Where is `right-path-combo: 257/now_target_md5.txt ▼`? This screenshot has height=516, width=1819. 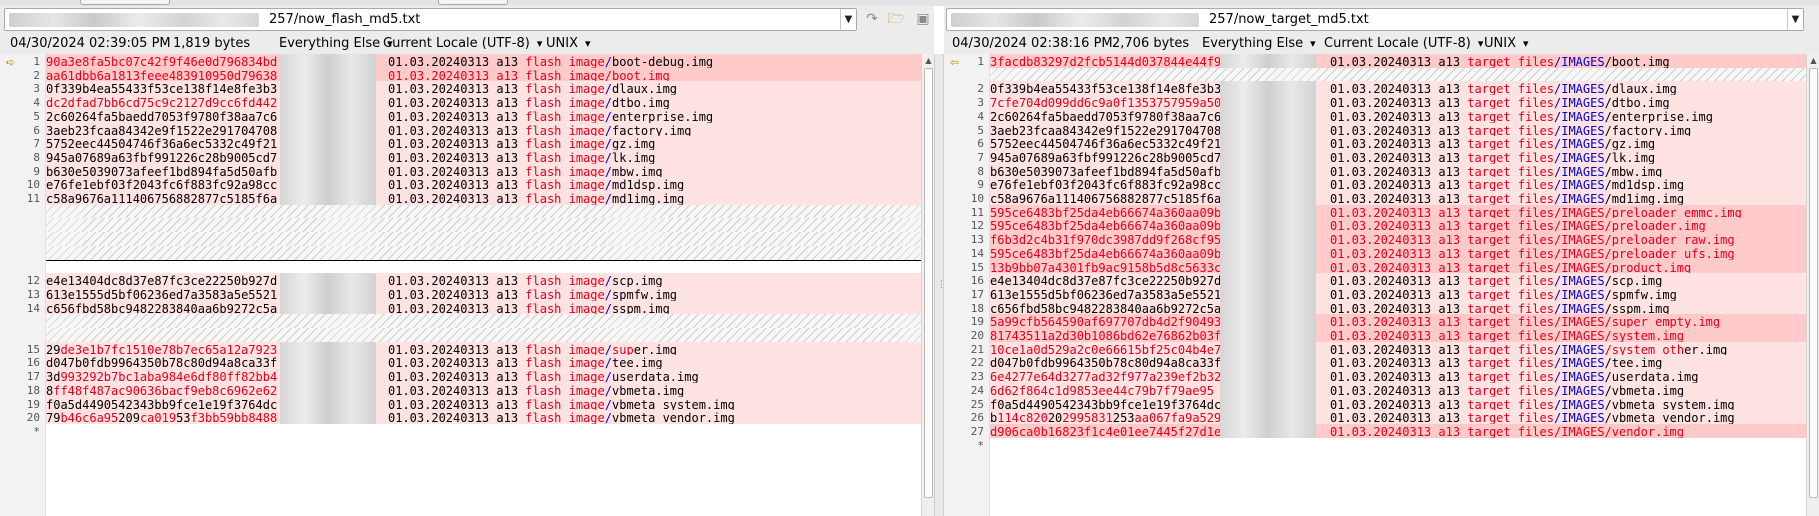
right-path-combo: 257/now_target_md5.txt ▼ is located at coordinates (1375, 19).